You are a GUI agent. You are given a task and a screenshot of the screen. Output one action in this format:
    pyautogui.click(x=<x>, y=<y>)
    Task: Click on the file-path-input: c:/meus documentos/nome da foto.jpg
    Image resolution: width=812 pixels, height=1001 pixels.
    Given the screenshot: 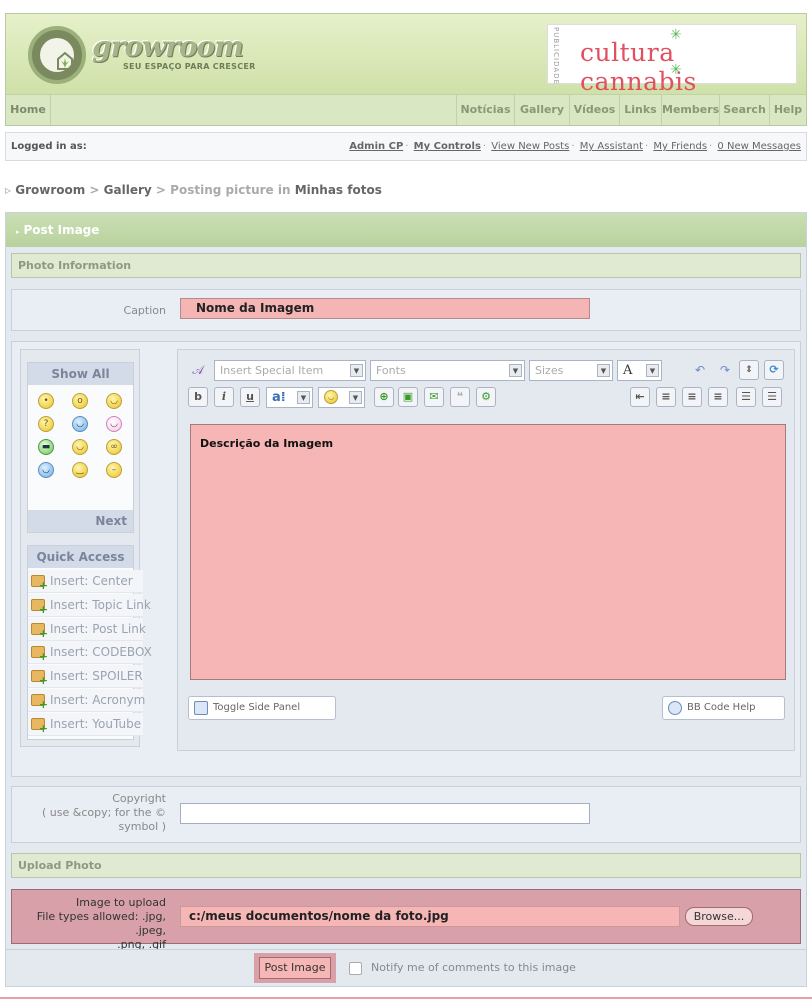 What is the action you would take?
    pyautogui.click(x=430, y=916)
    